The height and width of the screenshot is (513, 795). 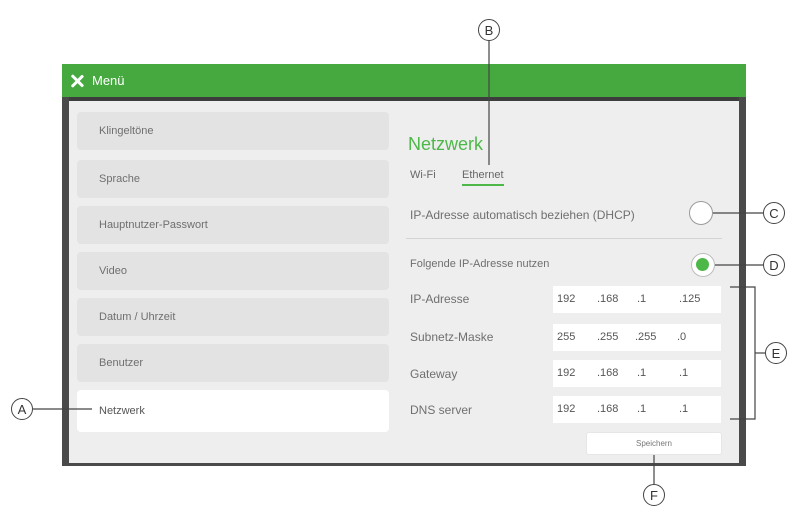 What do you see at coordinates (489, 30) in the screenshot?
I see `callout-b: B` at bounding box center [489, 30].